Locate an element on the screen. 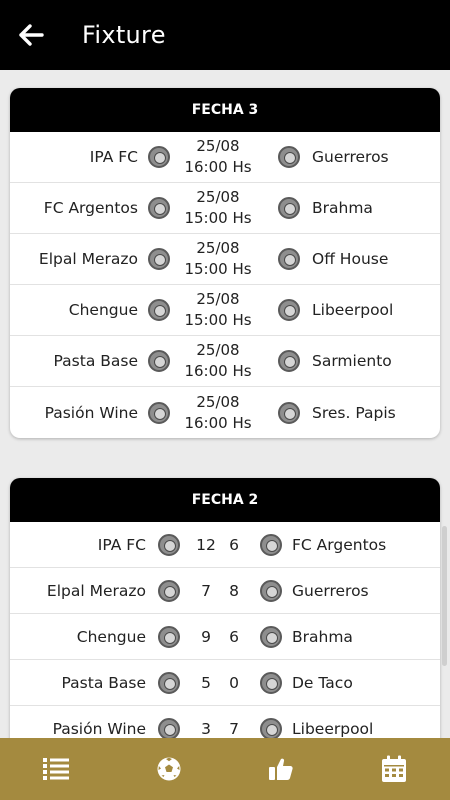 The height and width of the screenshot is (800, 450). home-team-name: FC Argentos is located at coordinates (90, 208).